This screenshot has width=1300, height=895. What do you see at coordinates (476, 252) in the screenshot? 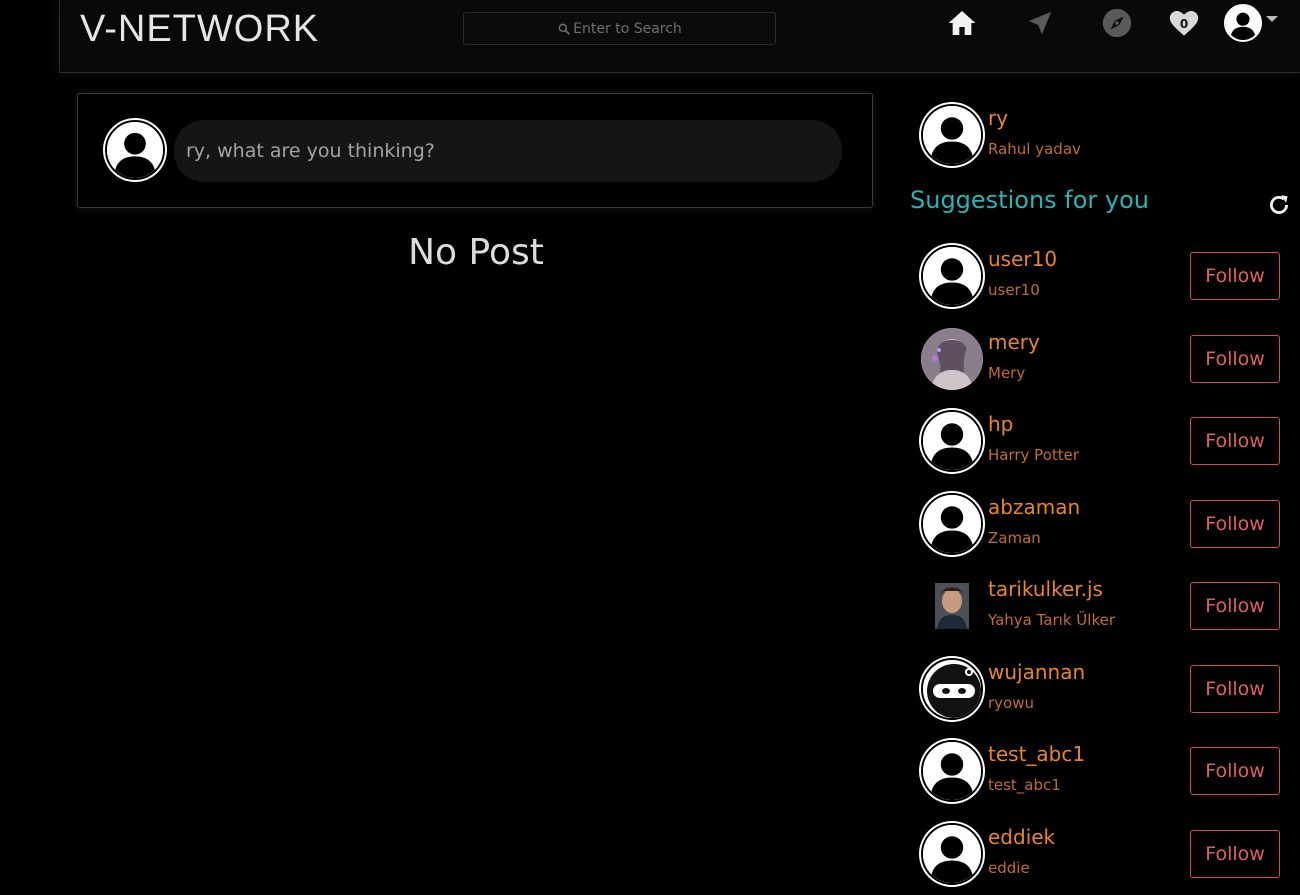
I see `empty-feed-text: No Post` at bounding box center [476, 252].